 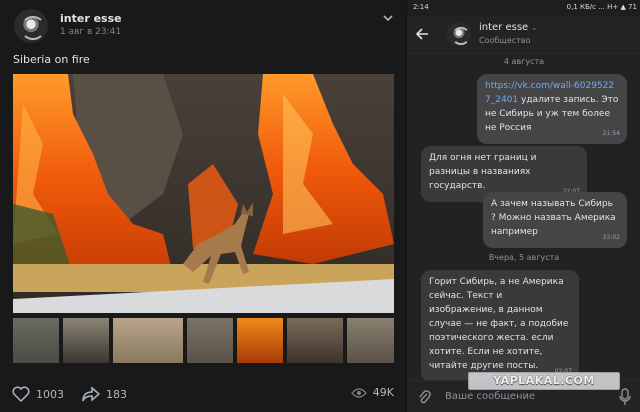 What do you see at coordinates (203, 397) in the screenshot?
I see `post-actions: 1003 183 49K` at bounding box center [203, 397].